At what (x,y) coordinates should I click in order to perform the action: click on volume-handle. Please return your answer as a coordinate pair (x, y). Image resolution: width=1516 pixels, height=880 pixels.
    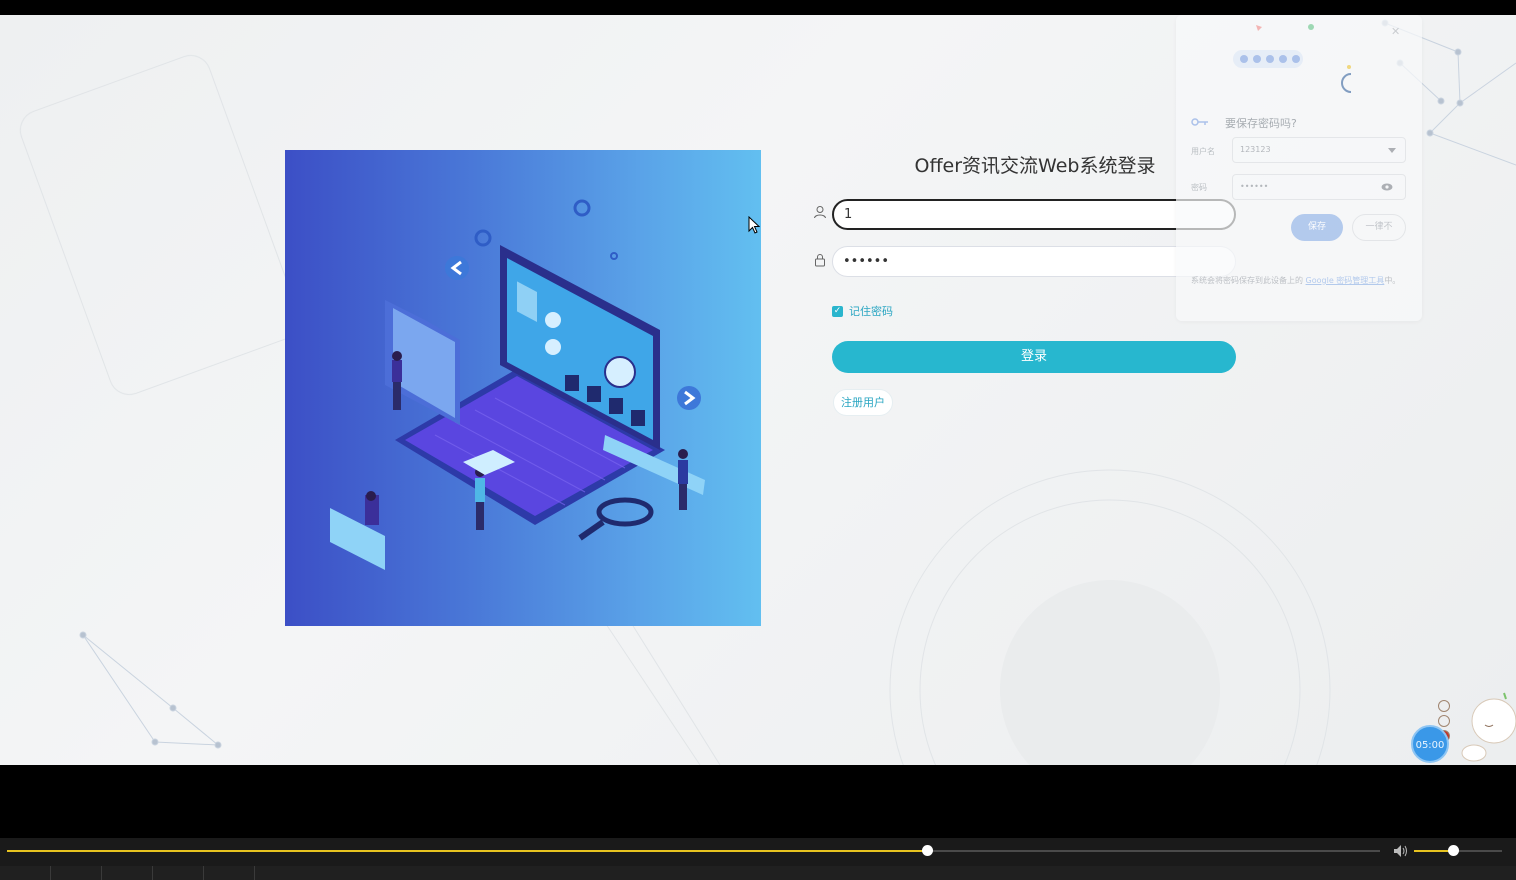
    Looking at the image, I should click on (1453, 850).